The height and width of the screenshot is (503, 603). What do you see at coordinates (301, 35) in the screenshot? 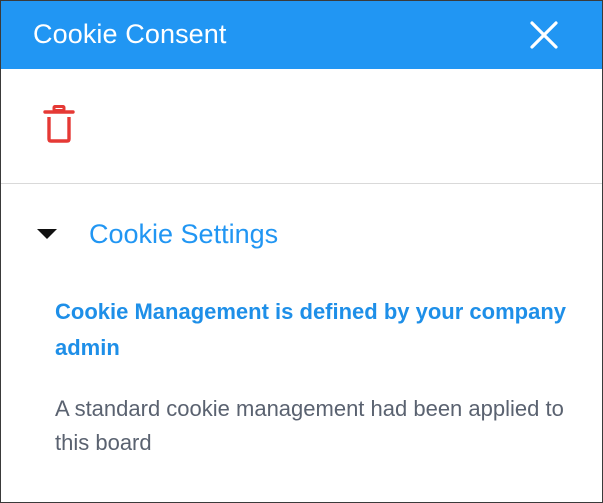
I see `dialog-header: Cookie Consent` at bounding box center [301, 35].